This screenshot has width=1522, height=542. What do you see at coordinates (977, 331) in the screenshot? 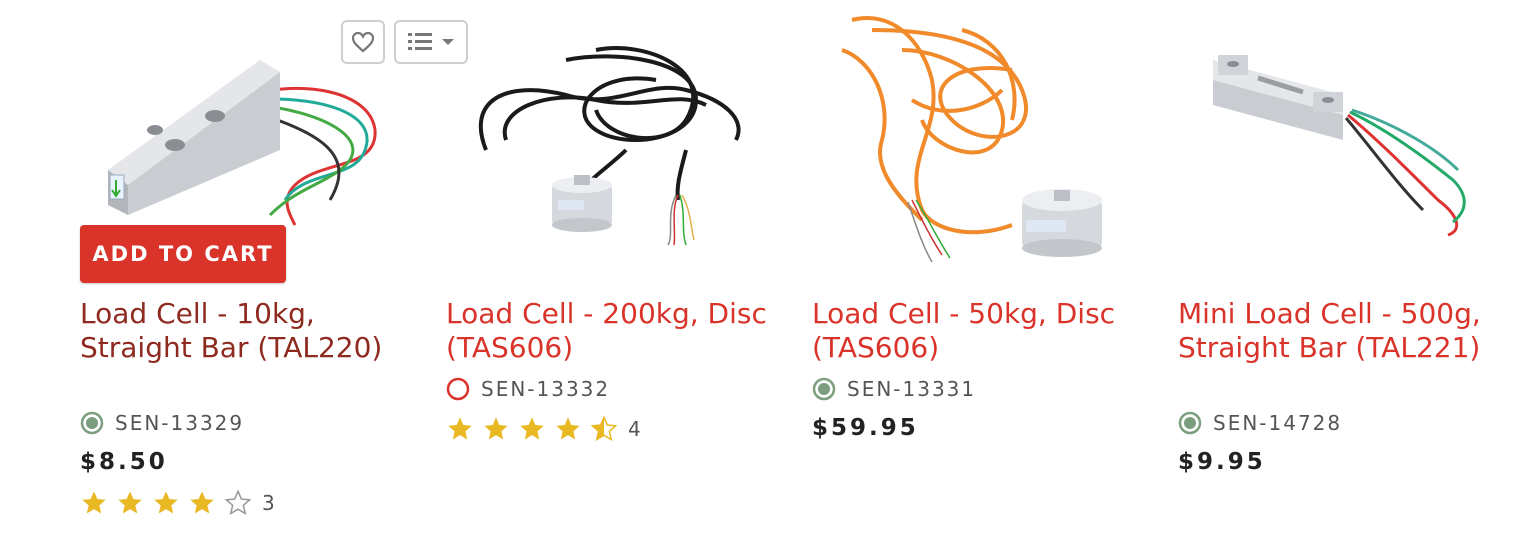
I see `product-title: Load Cell - 50kg, Disc (TAS606)` at bounding box center [977, 331].